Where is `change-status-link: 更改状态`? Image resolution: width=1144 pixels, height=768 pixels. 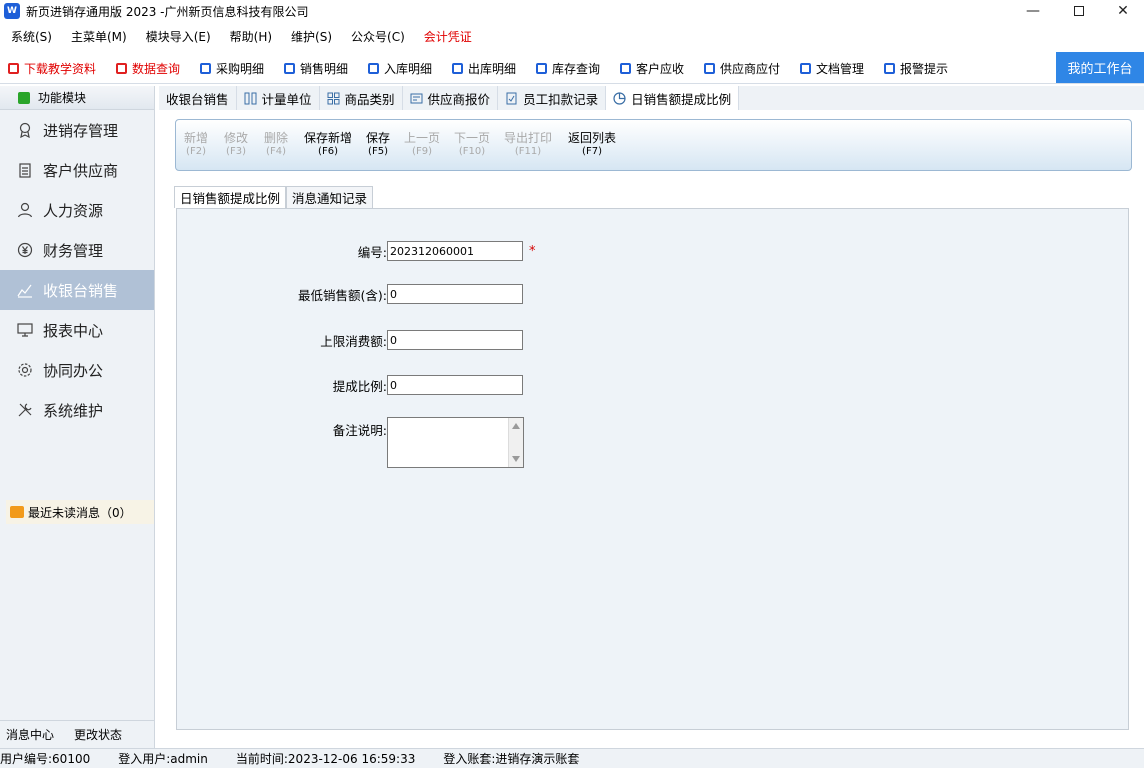 change-status-link: 更改状态 is located at coordinates (98, 734).